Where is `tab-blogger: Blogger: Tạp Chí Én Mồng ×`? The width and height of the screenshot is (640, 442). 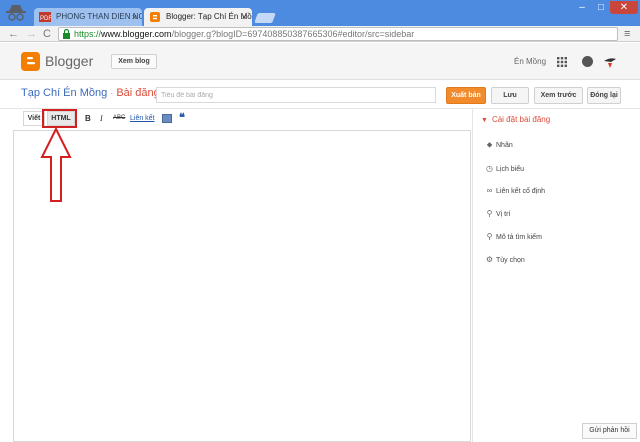
tab-blogger: Blogger: Tạp Chí Én Mồng × is located at coordinates (198, 17).